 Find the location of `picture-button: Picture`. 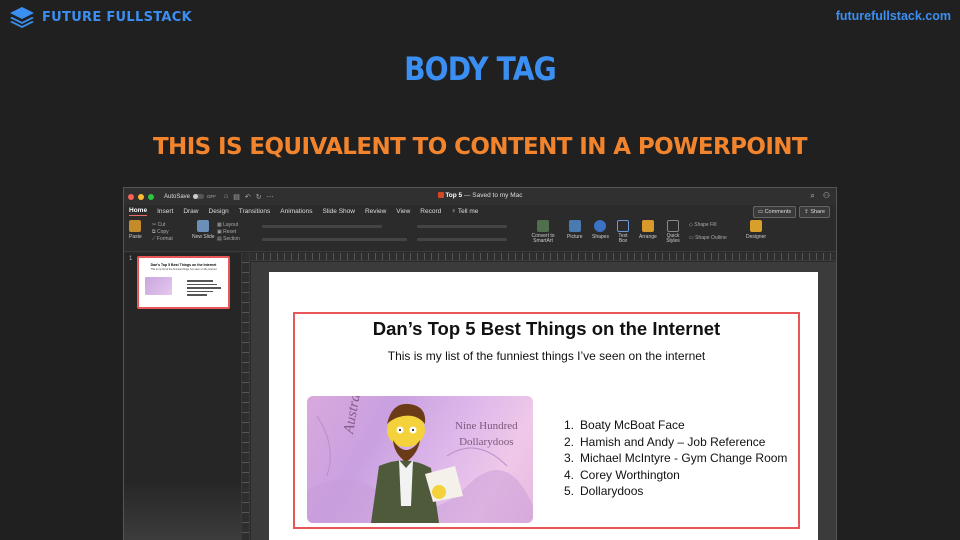

picture-button: Picture is located at coordinates (575, 230).